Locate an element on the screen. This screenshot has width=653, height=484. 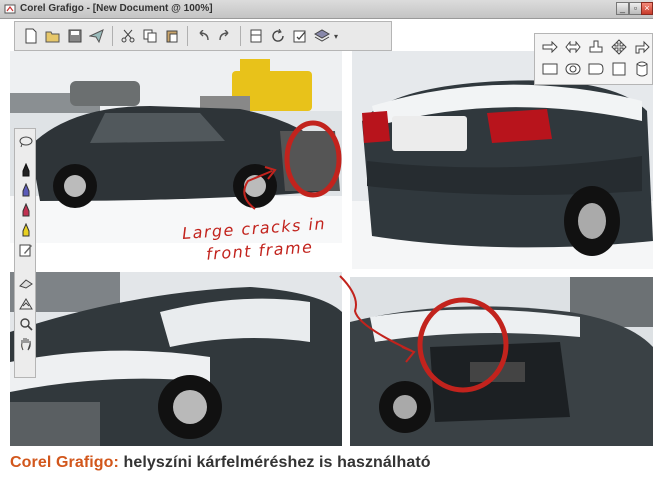
shapes-palette is located at coordinates (593, 59).